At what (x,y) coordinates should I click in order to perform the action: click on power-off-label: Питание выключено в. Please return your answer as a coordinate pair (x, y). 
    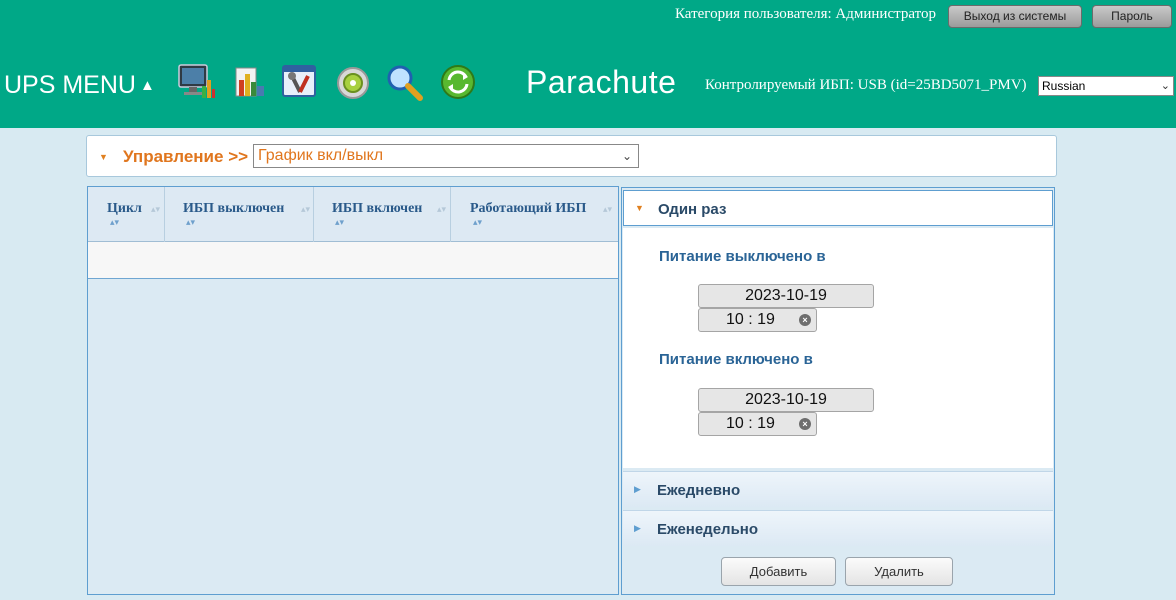
    Looking at the image, I should click on (742, 256).